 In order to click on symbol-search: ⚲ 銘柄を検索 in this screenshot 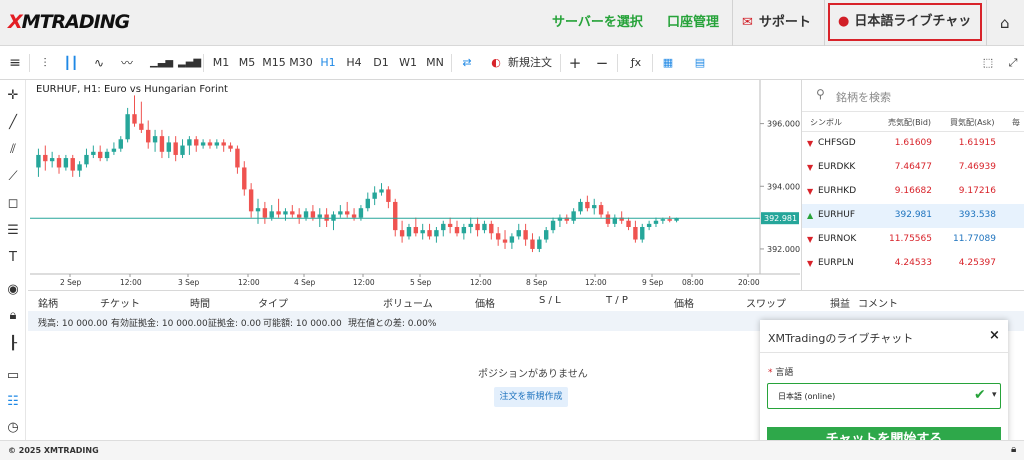, I will do `click(913, 96)`.